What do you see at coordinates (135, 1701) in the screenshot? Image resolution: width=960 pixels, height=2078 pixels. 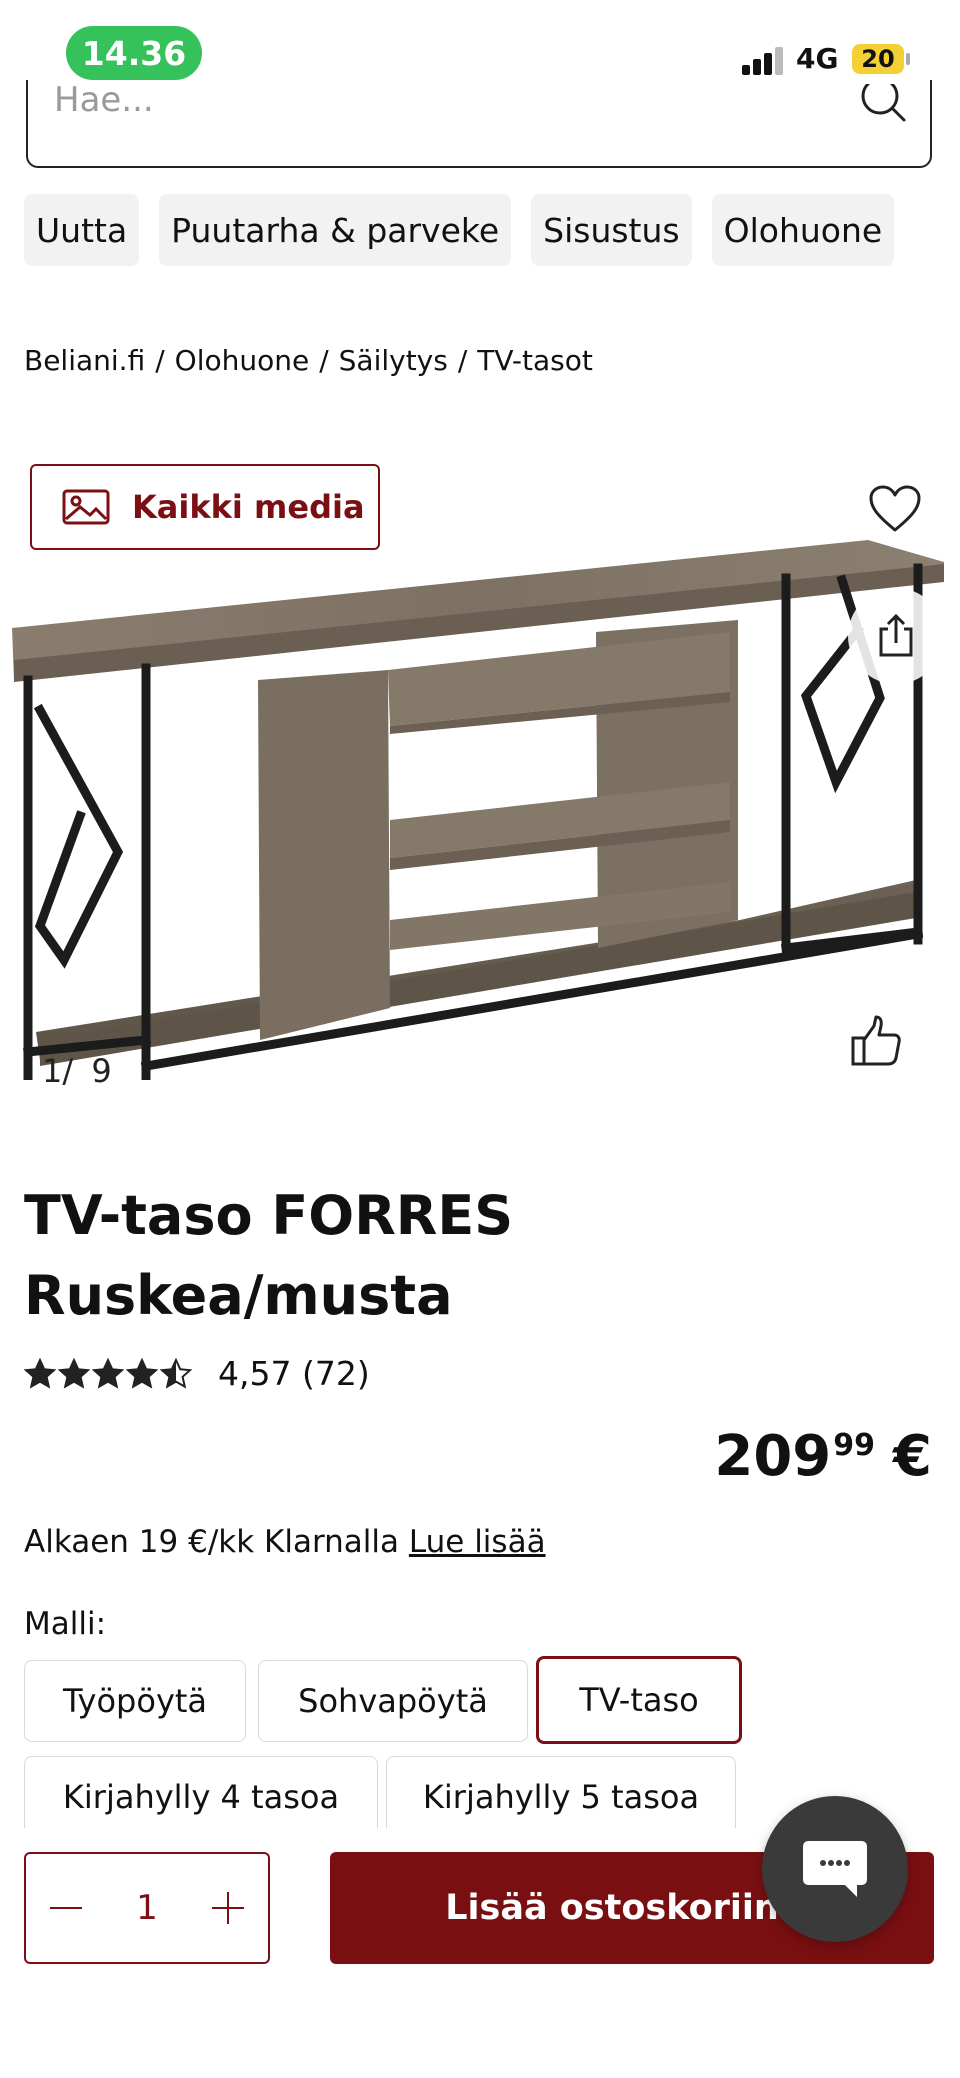 I see `model-option-tyopoyta: Työpöytä` at bounding box center [135, 1701].